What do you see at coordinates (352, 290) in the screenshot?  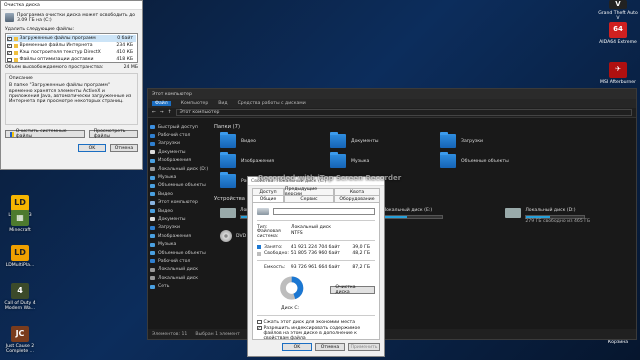 I see `disk-cleanup-button: Очистка диска` at bounding box center [352, 290].